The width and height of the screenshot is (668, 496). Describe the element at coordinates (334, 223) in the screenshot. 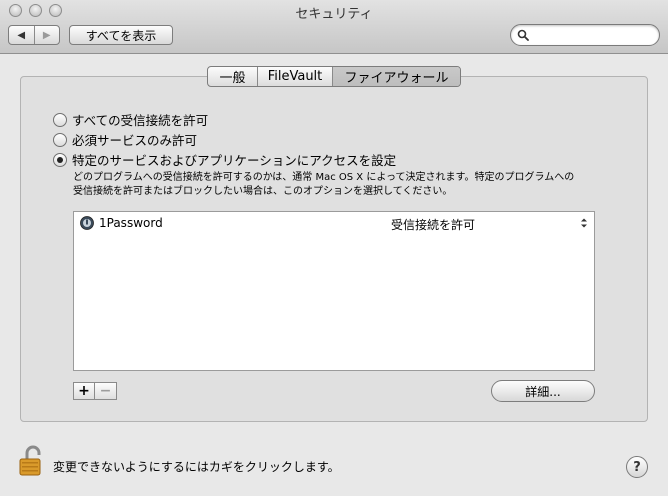

I see `list-item: 1Password 受信接続を許可` at that location.